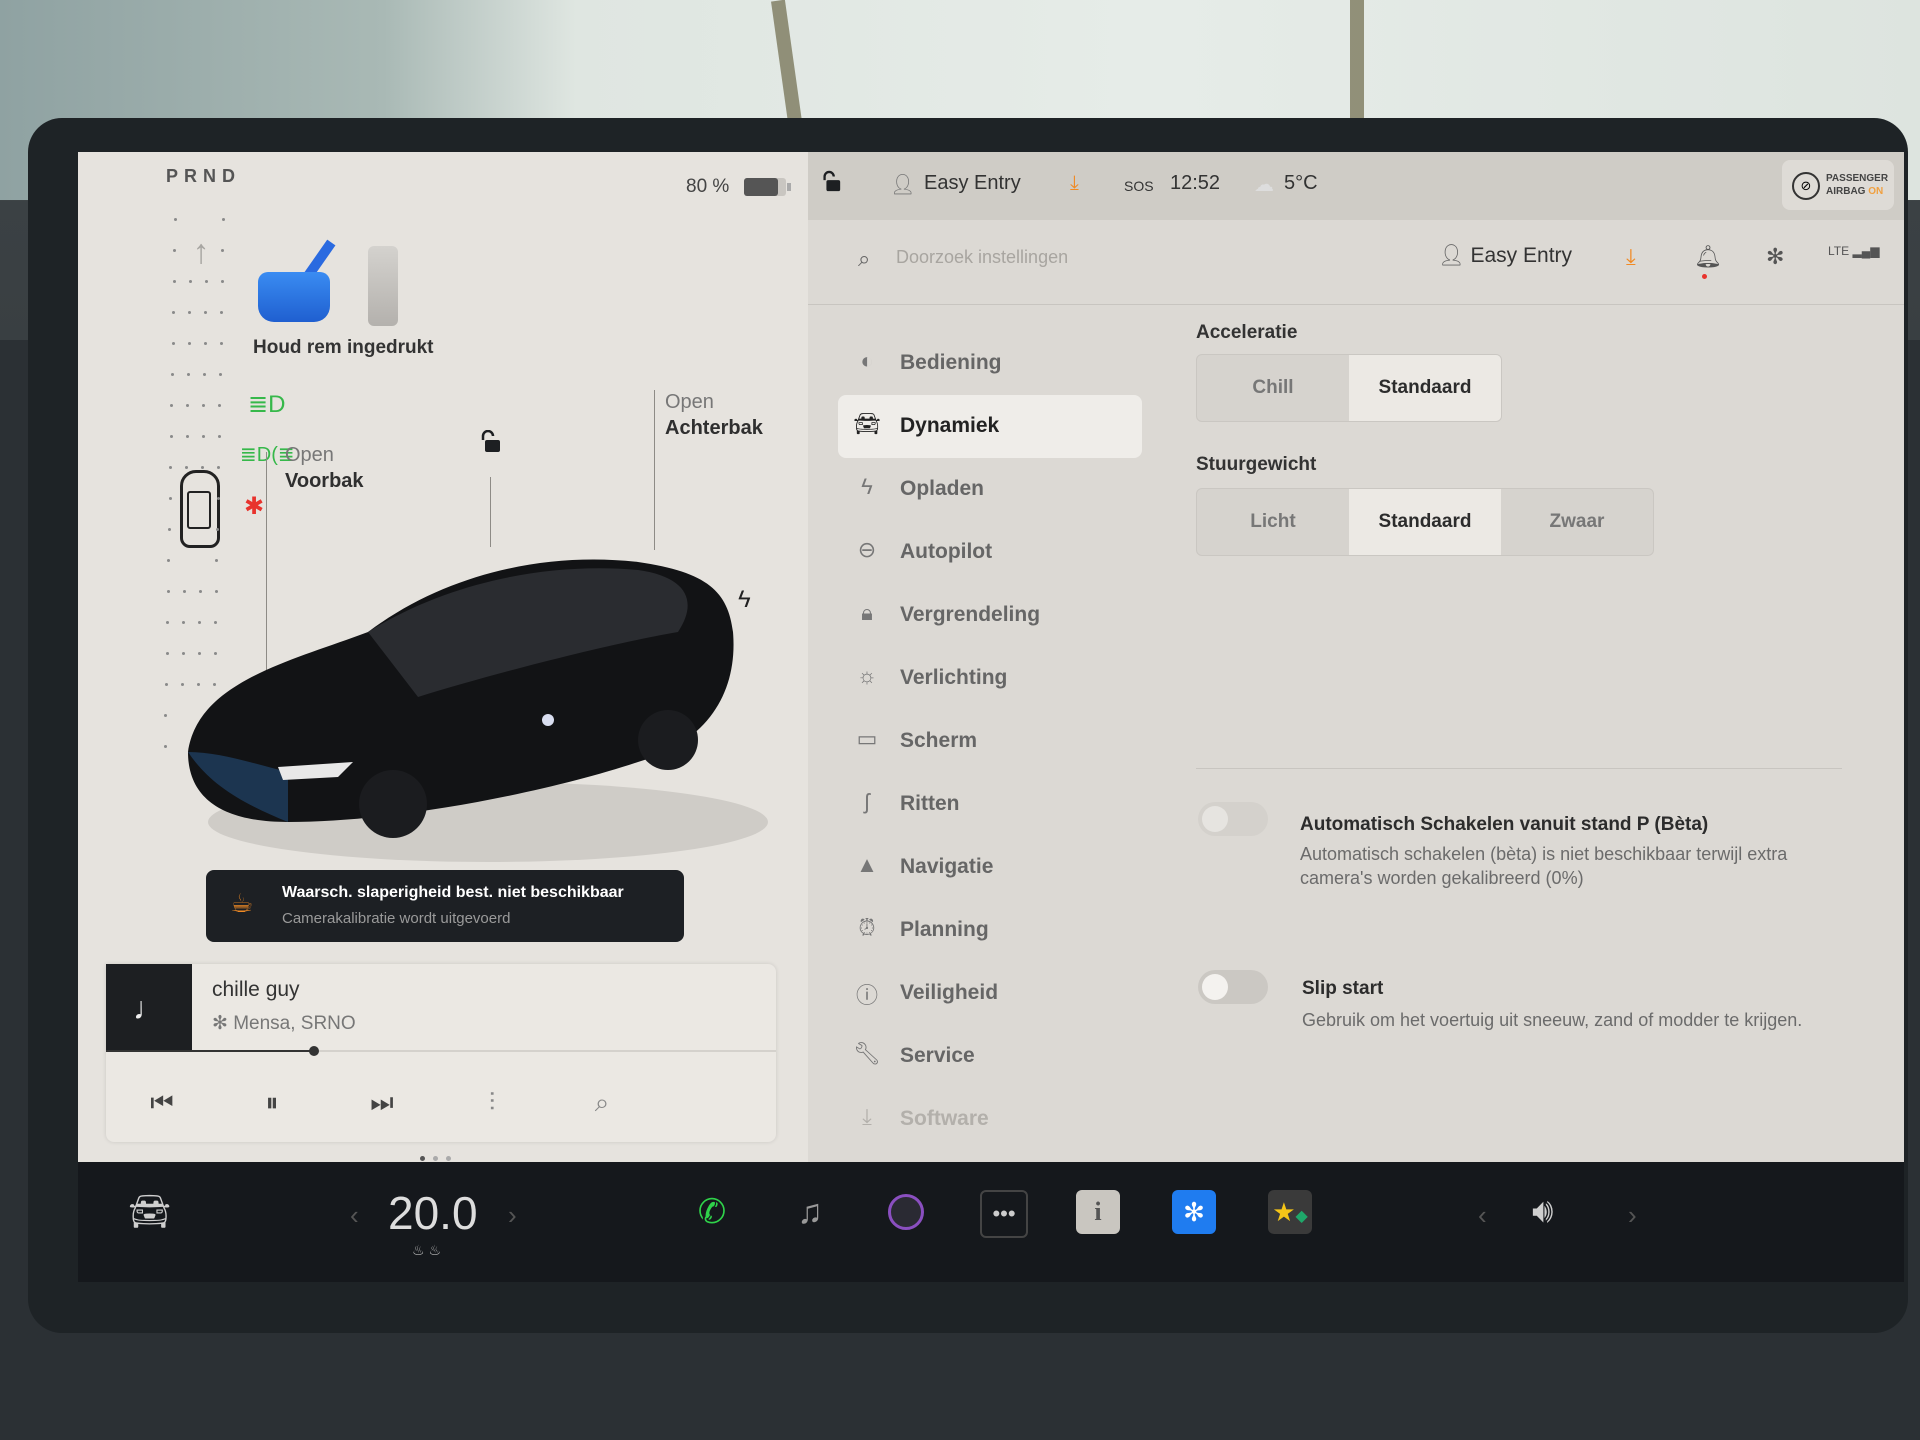 This screenshot has width=1920, height=1440. I want to click on passenger-airbag-indicator: ⊘ PASSENGER AIRBAG ON, so click(1838, 185).